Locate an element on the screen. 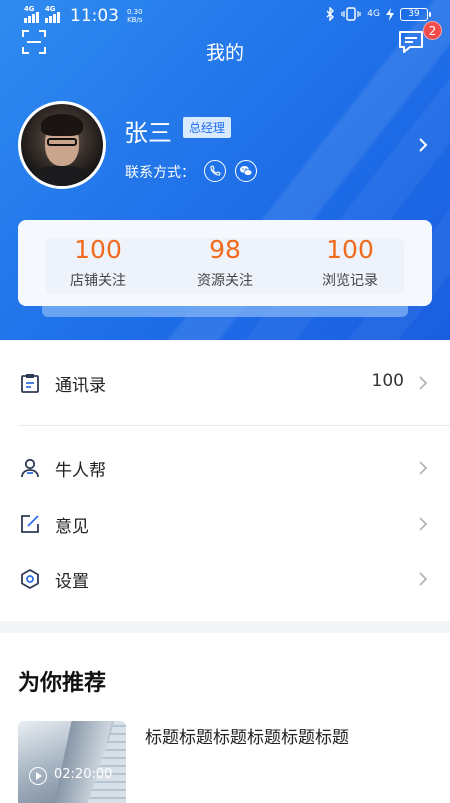 The height and width of the screenshot is (803, 450). section-separator is located at coordinates (225, 627).